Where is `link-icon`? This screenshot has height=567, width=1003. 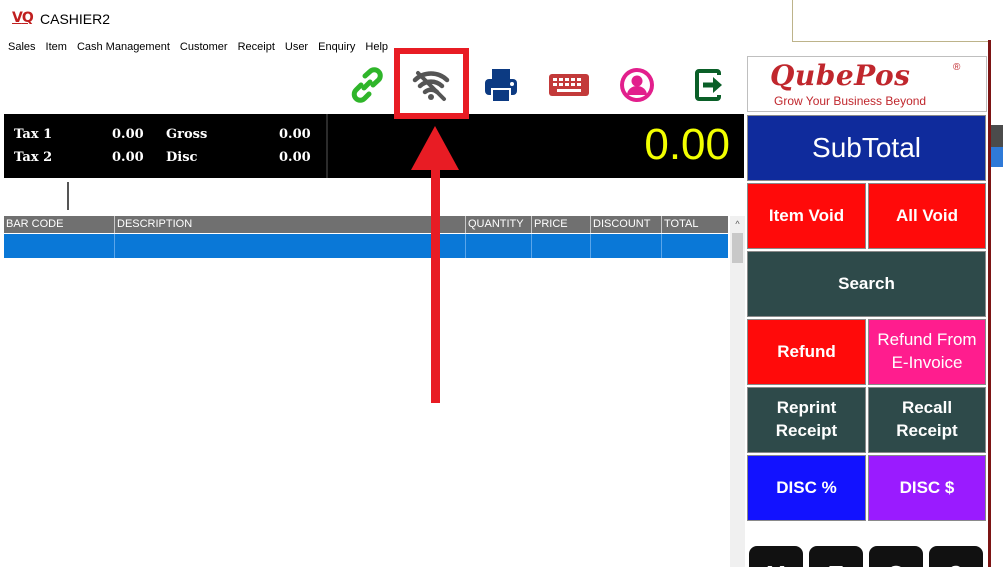
link-icon is located at coordinates (367, 85).